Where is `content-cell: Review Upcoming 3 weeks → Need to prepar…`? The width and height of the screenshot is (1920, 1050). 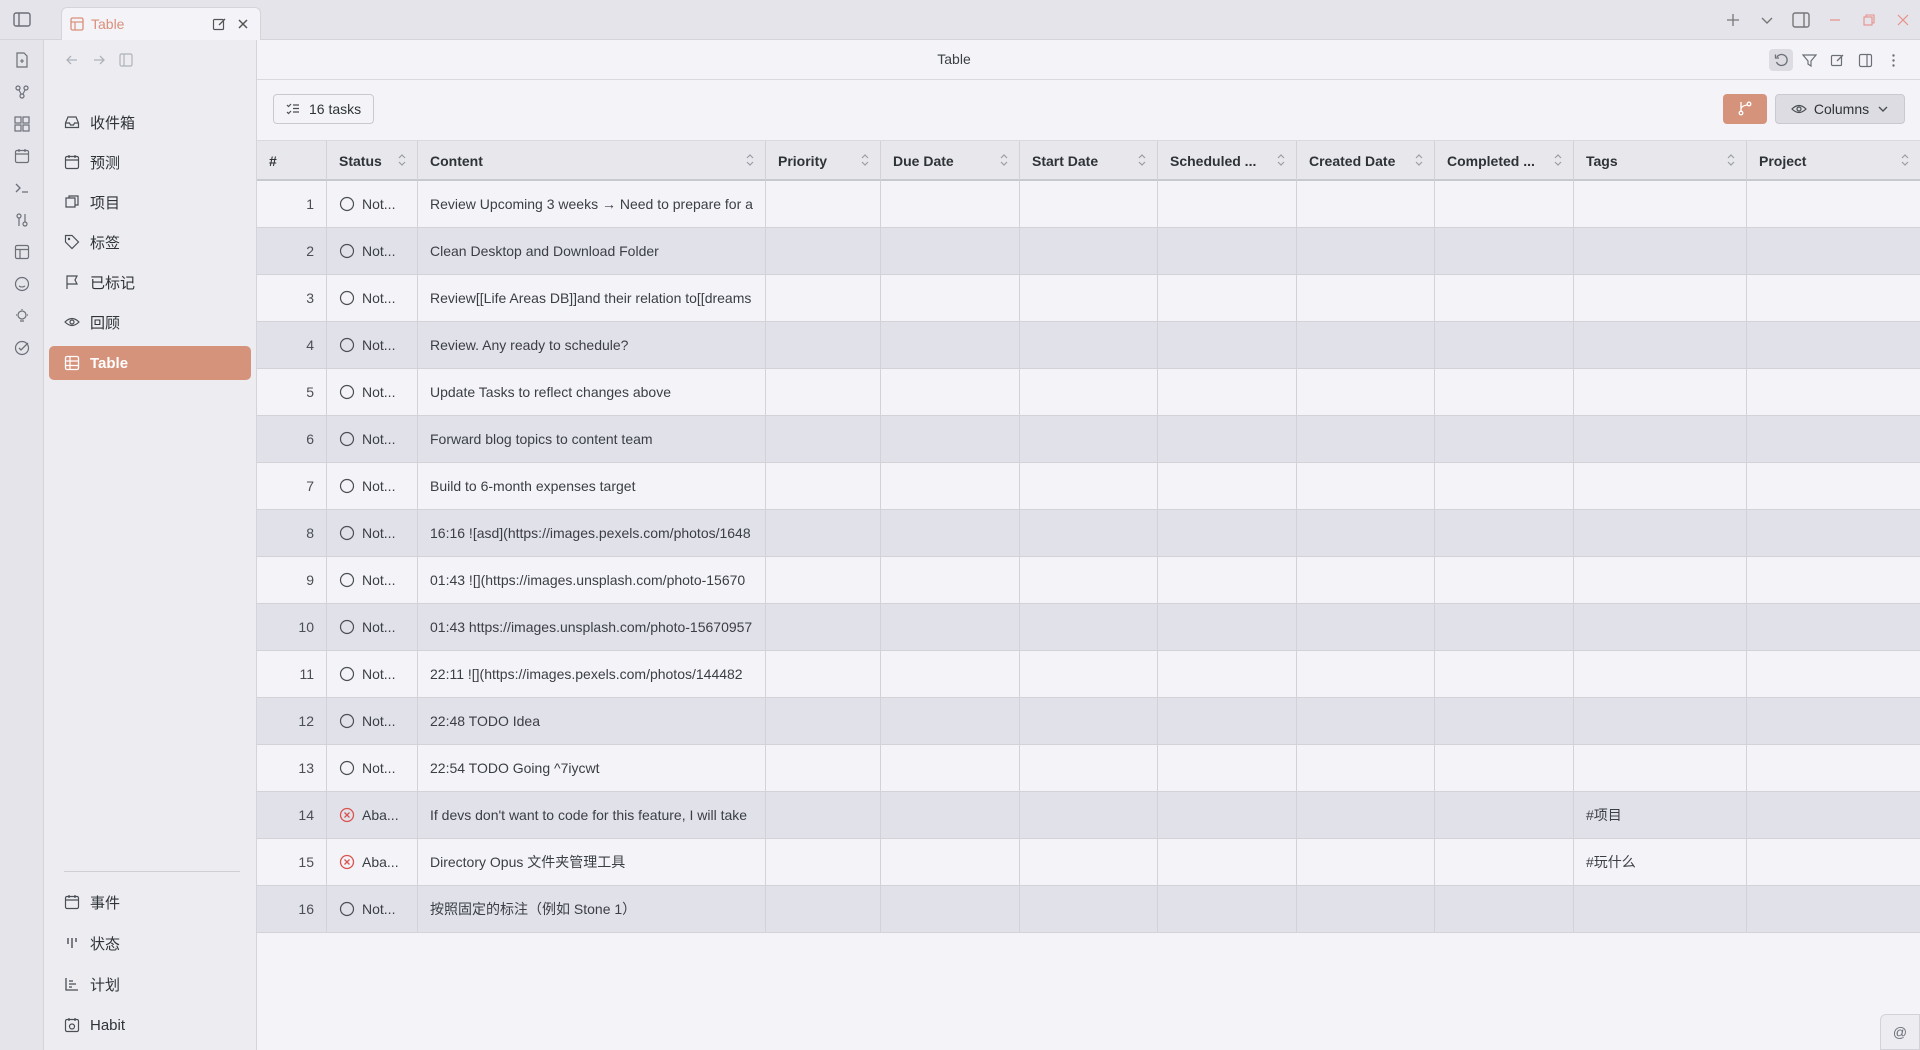 content-cell: Review Upcoming 3 weeks → Need to prepar… is located at coordinates (592, 204).